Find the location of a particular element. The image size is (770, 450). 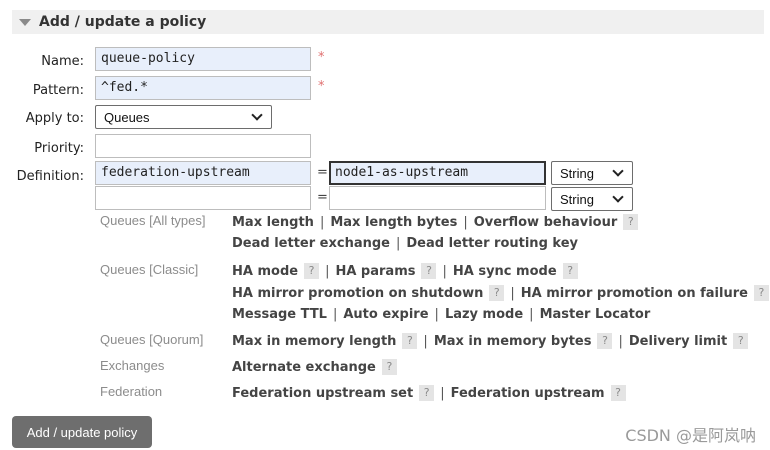

hint-link: Max in memory bytes is located at coordinates (513, 341).